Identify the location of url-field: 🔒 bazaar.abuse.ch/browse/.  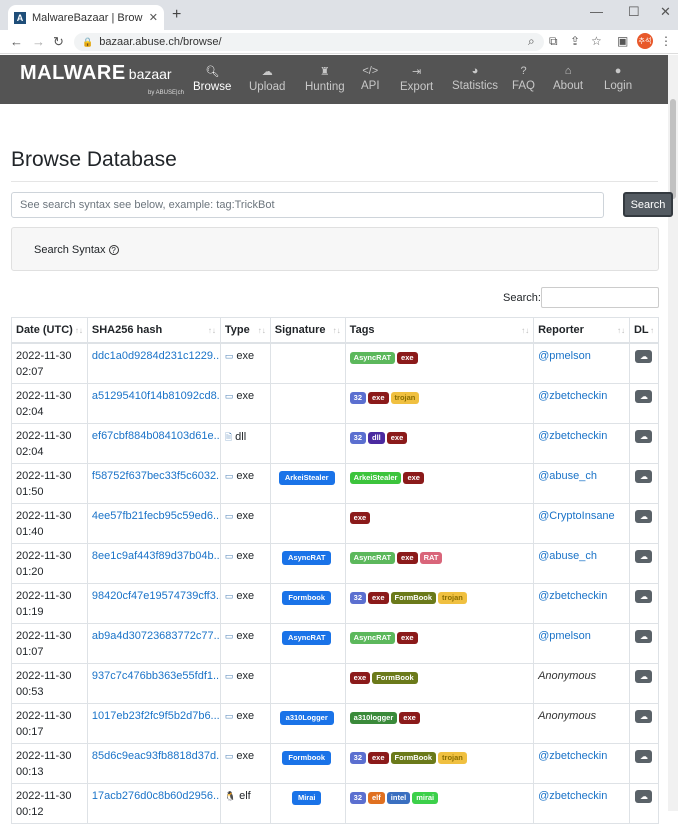
(309, 42).